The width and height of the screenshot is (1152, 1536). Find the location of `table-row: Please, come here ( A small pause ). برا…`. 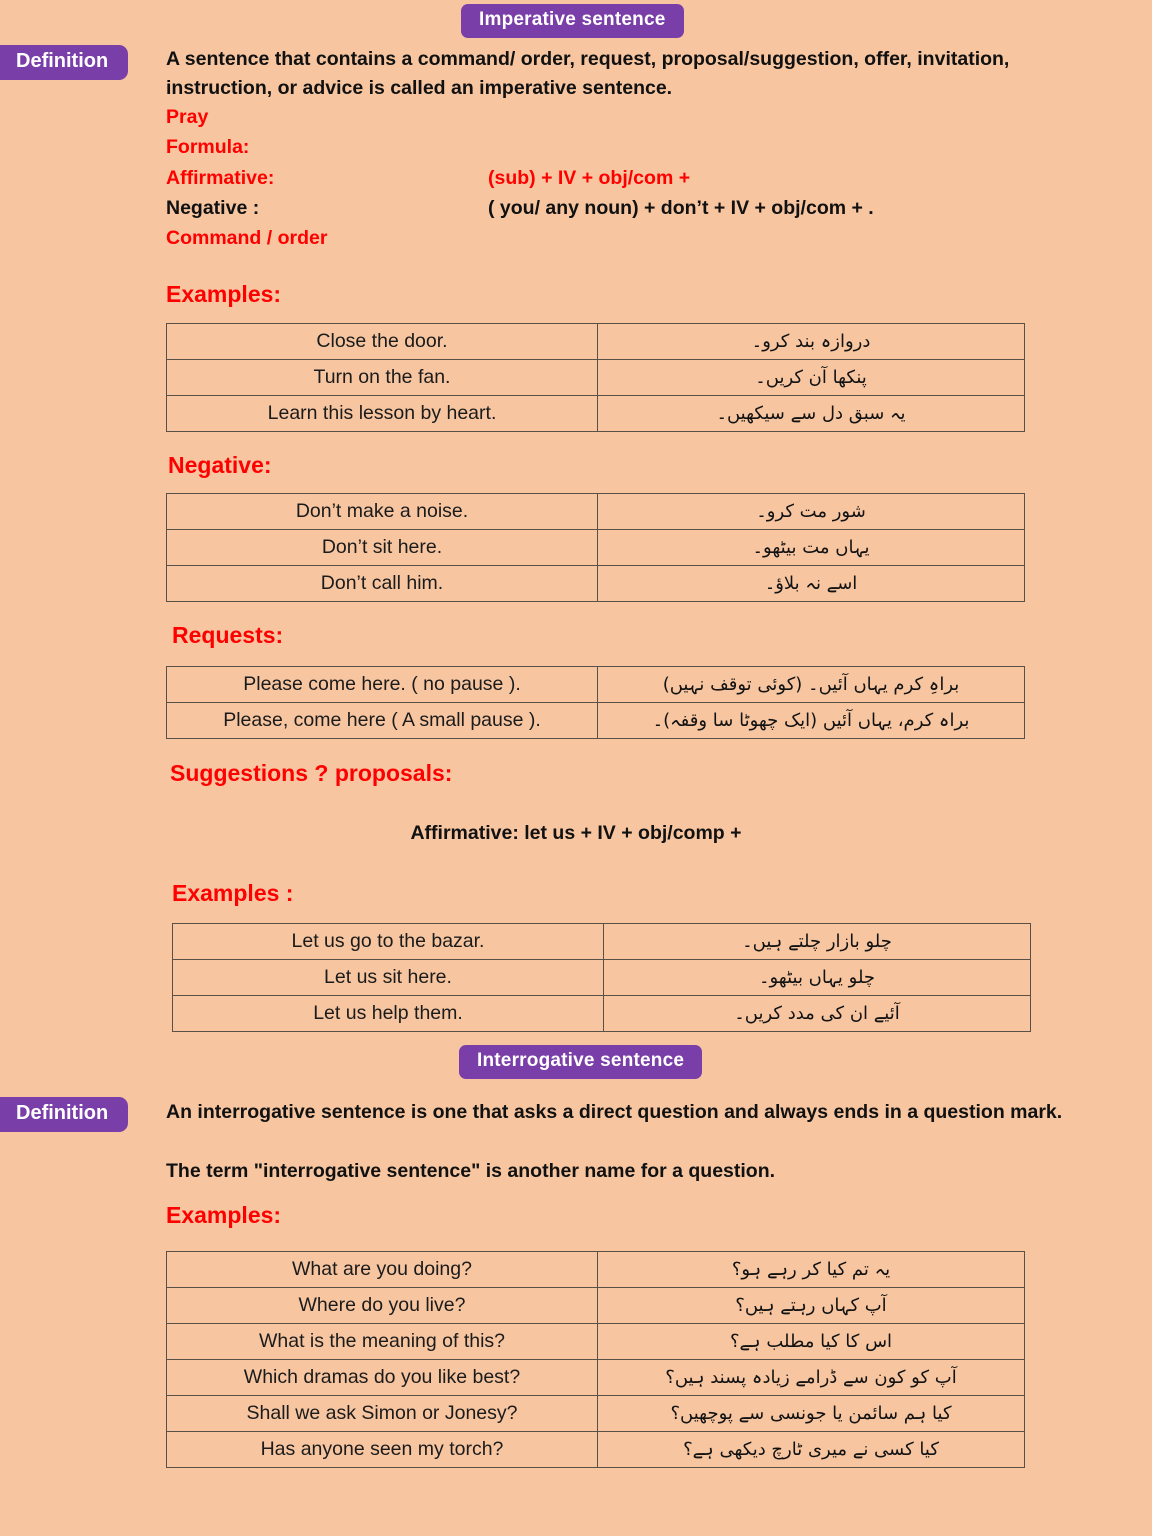

table-row: Please, come here ( A small pause ). برا… is located at coordinates (595, 720).